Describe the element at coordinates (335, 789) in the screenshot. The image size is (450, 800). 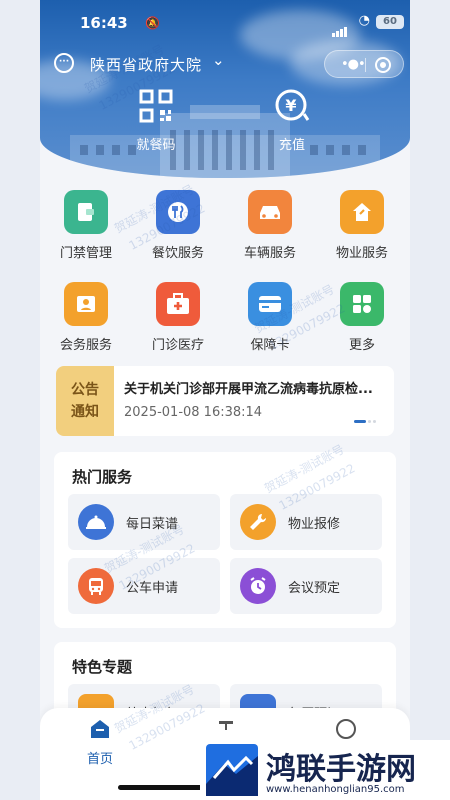
I see `site-logo-url: www.henanhonglian95.com` at that location.